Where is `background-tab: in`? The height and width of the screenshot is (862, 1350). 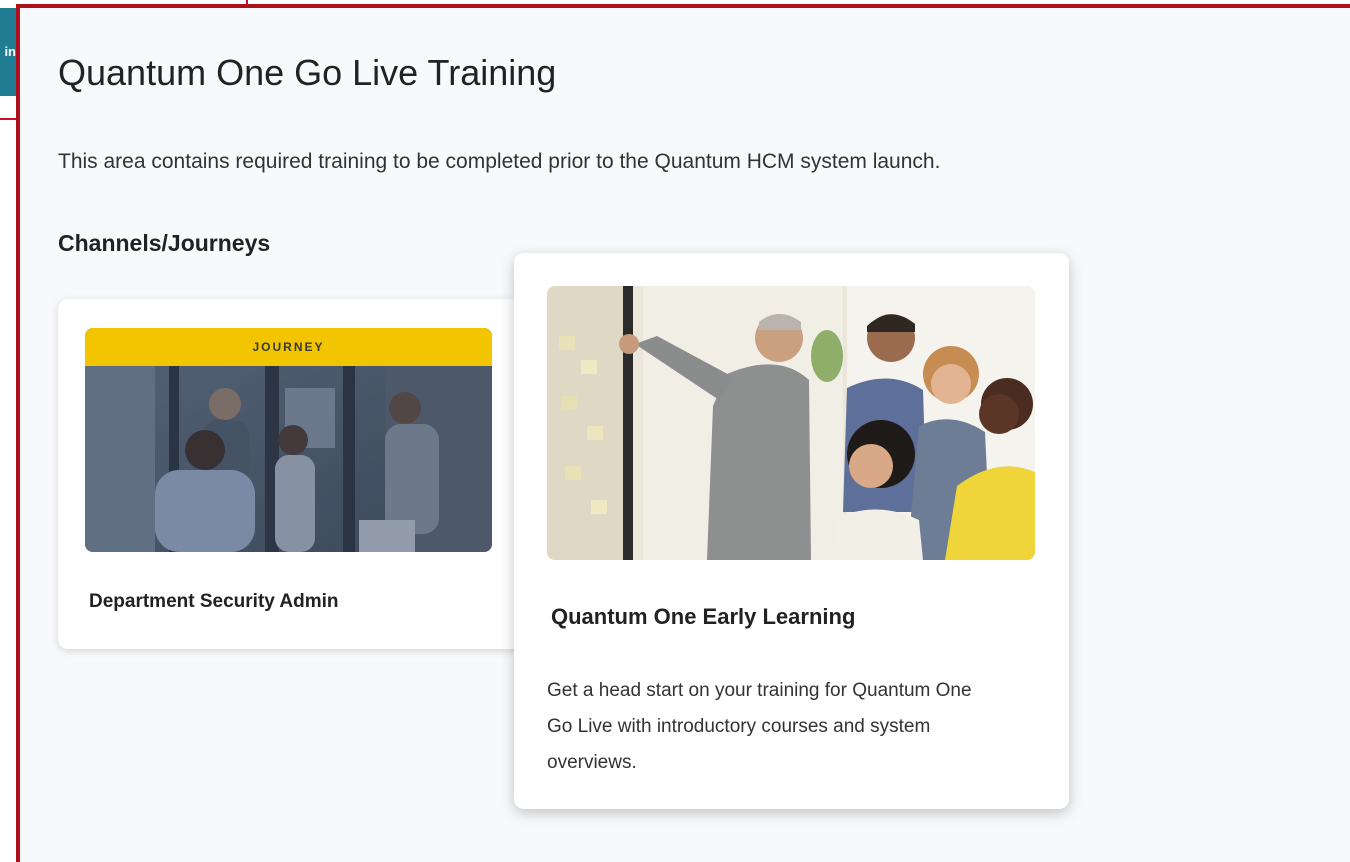 background-tab: in is located at coordinates (8, 52).